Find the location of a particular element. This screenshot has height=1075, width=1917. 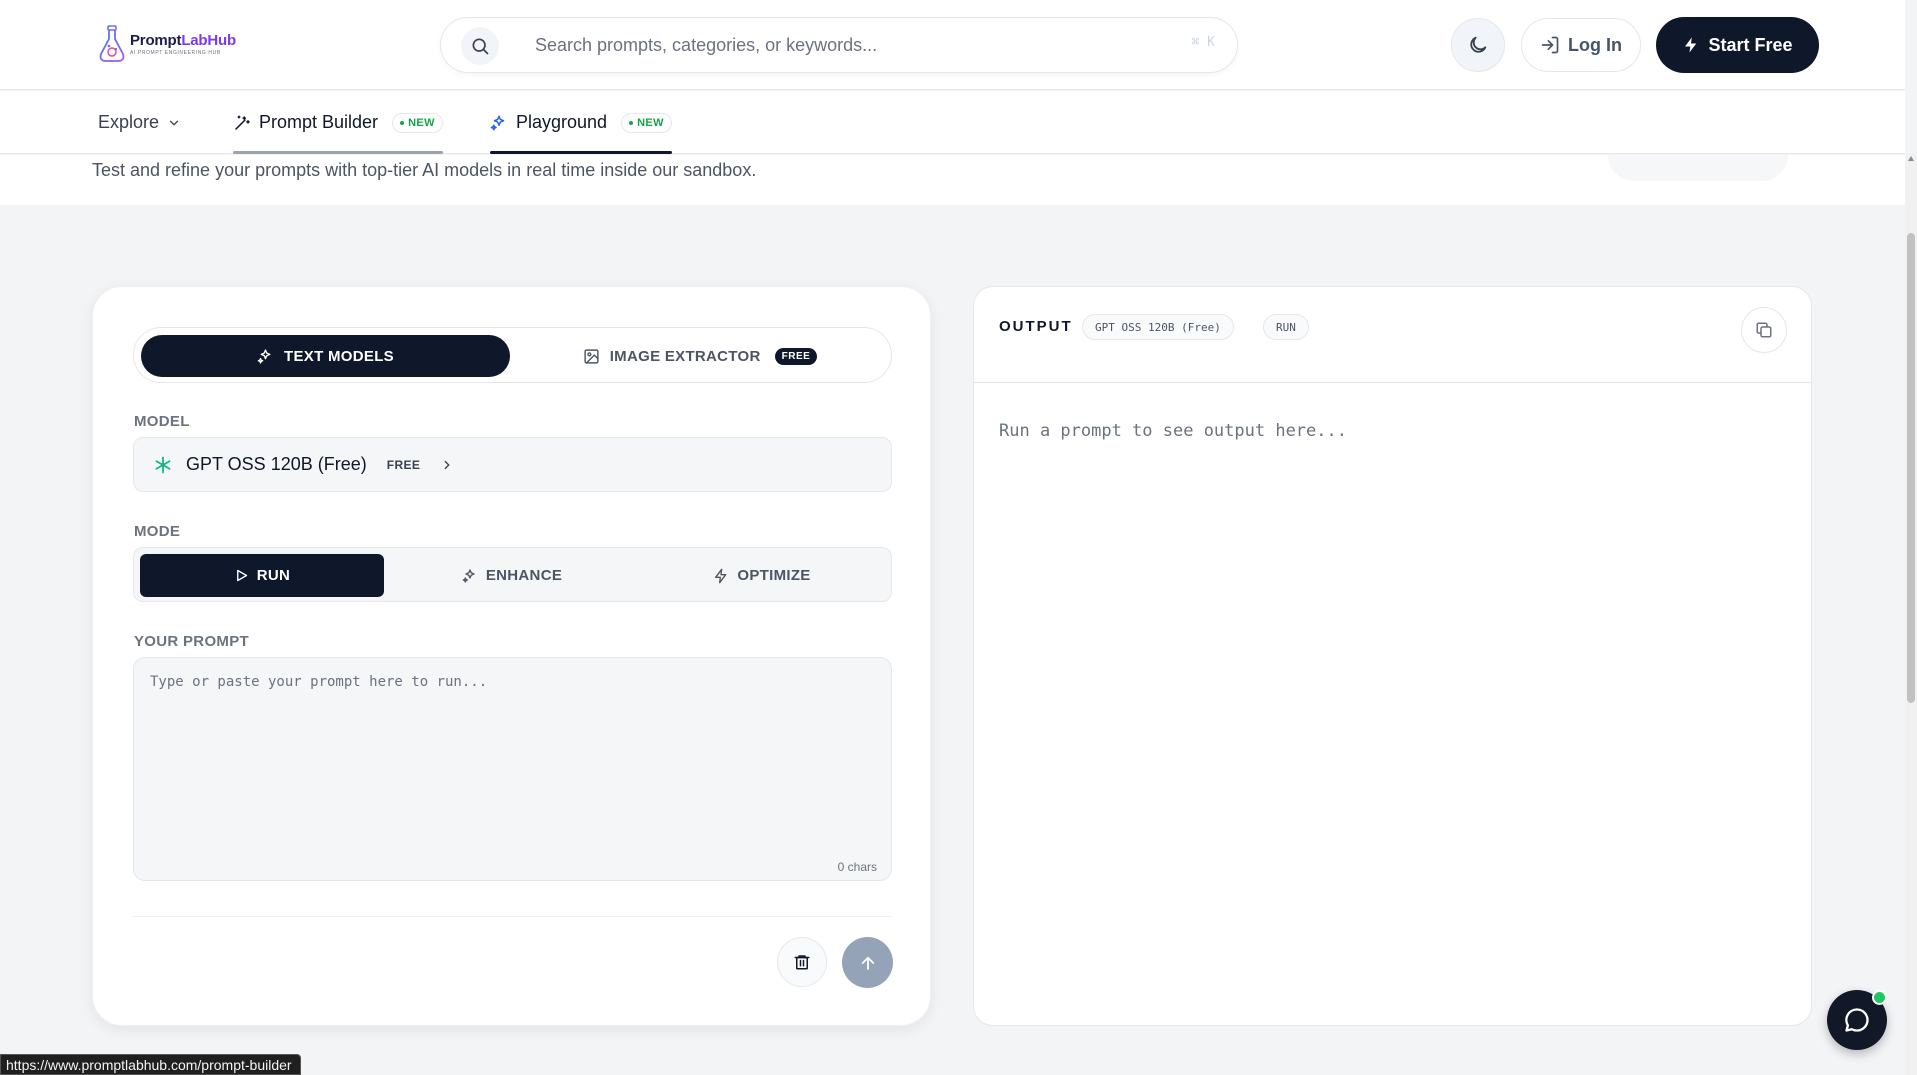

image-icon is located at coordinates (591, 356).